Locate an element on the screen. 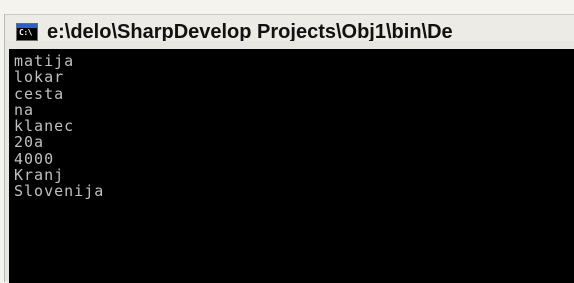 The width and height of the screenshot is (574, 283). console-line: Slovenija is located at coordinates (59, 191).